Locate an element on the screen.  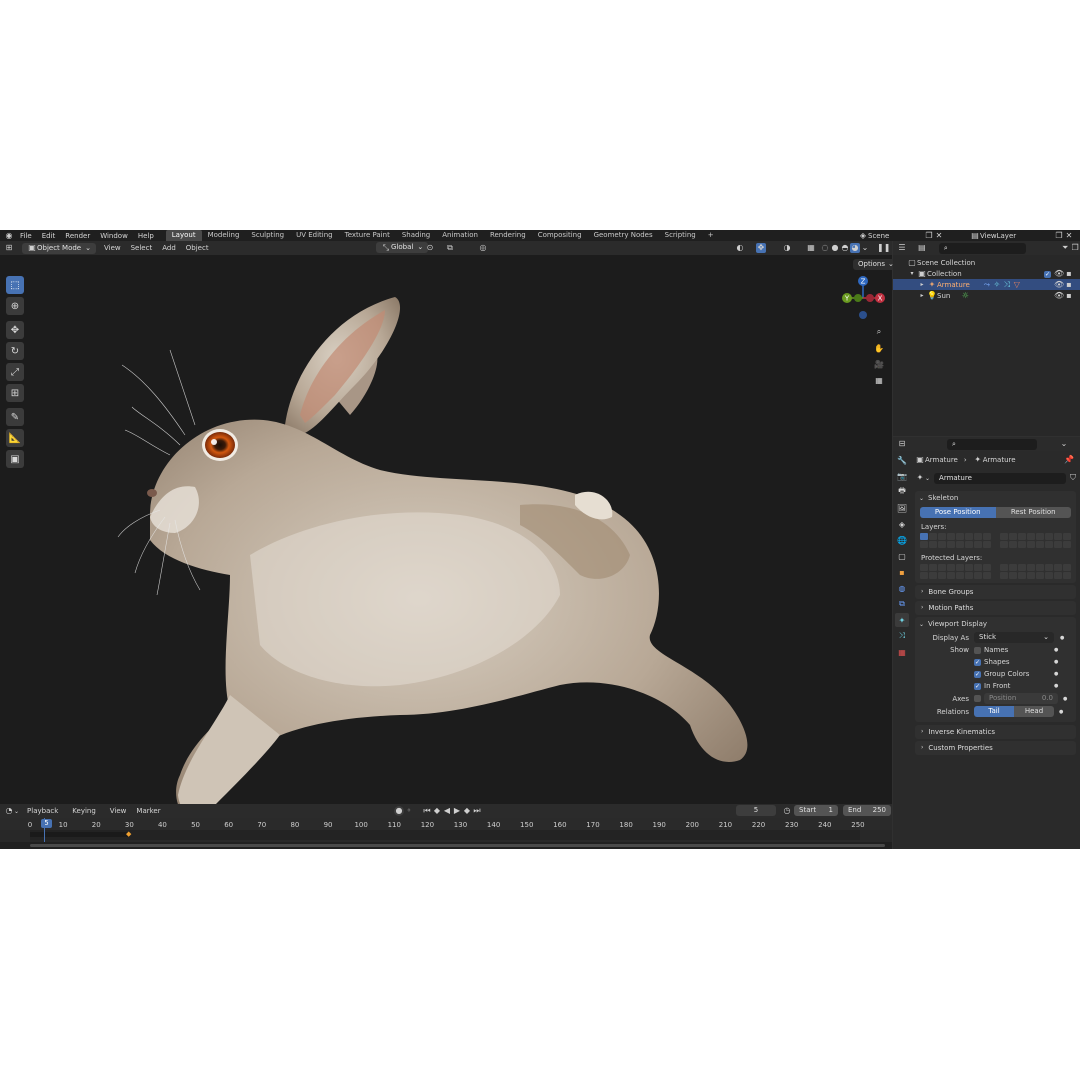
measure-tool-icon: 📐 is located at coordinates (15, 438).